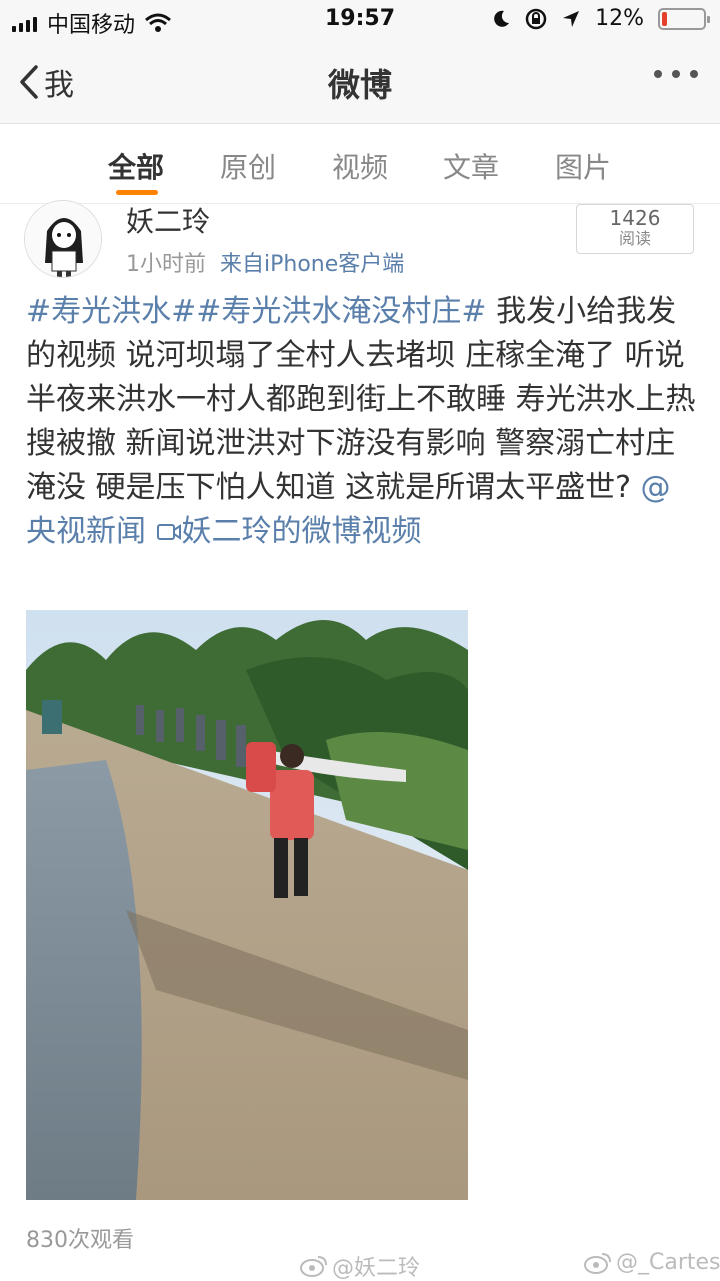 This screenshot has height=1281, width=720. I want to click on watermark-right: @_Cartes, so click(652, 1262).